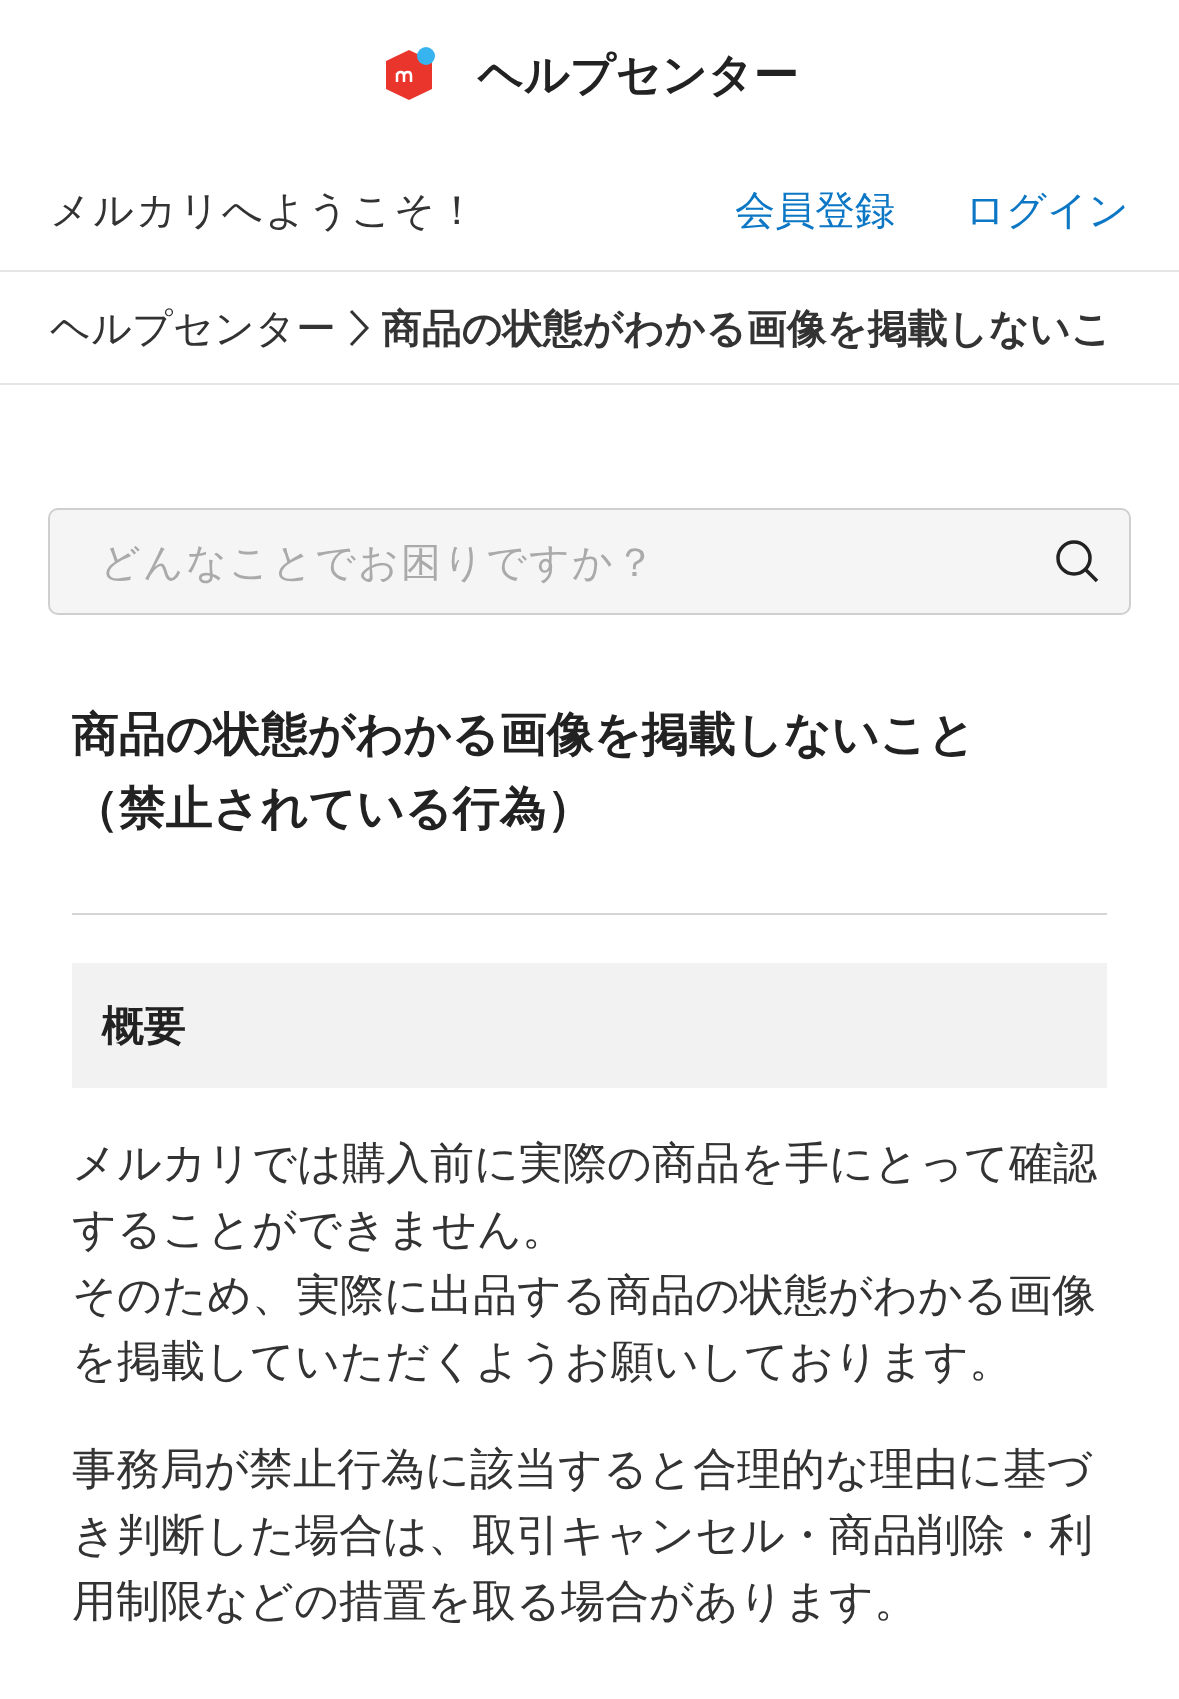  What do you see at coordinates (638, 75) in the screenshot?
I see `help-center-title: ヘルプセンター` at bounding box center [638, 75].